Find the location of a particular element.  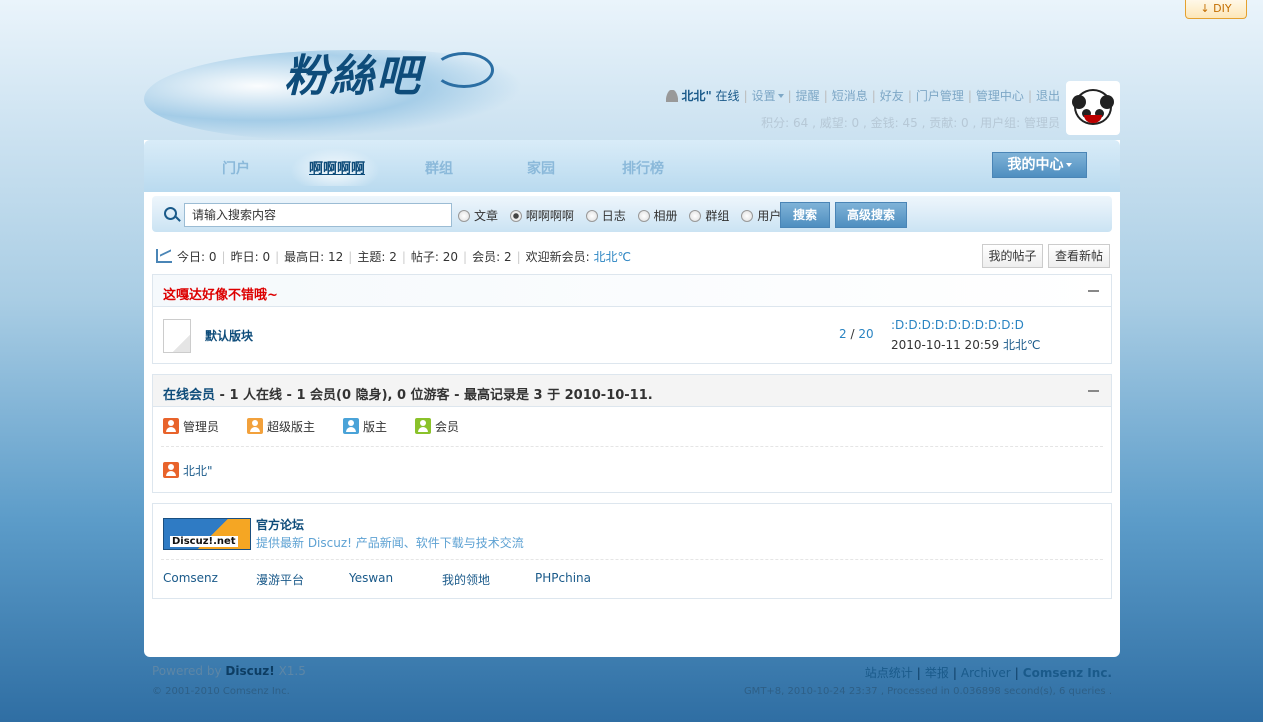

username-link: 北北" is located at coordinates (696, 96).